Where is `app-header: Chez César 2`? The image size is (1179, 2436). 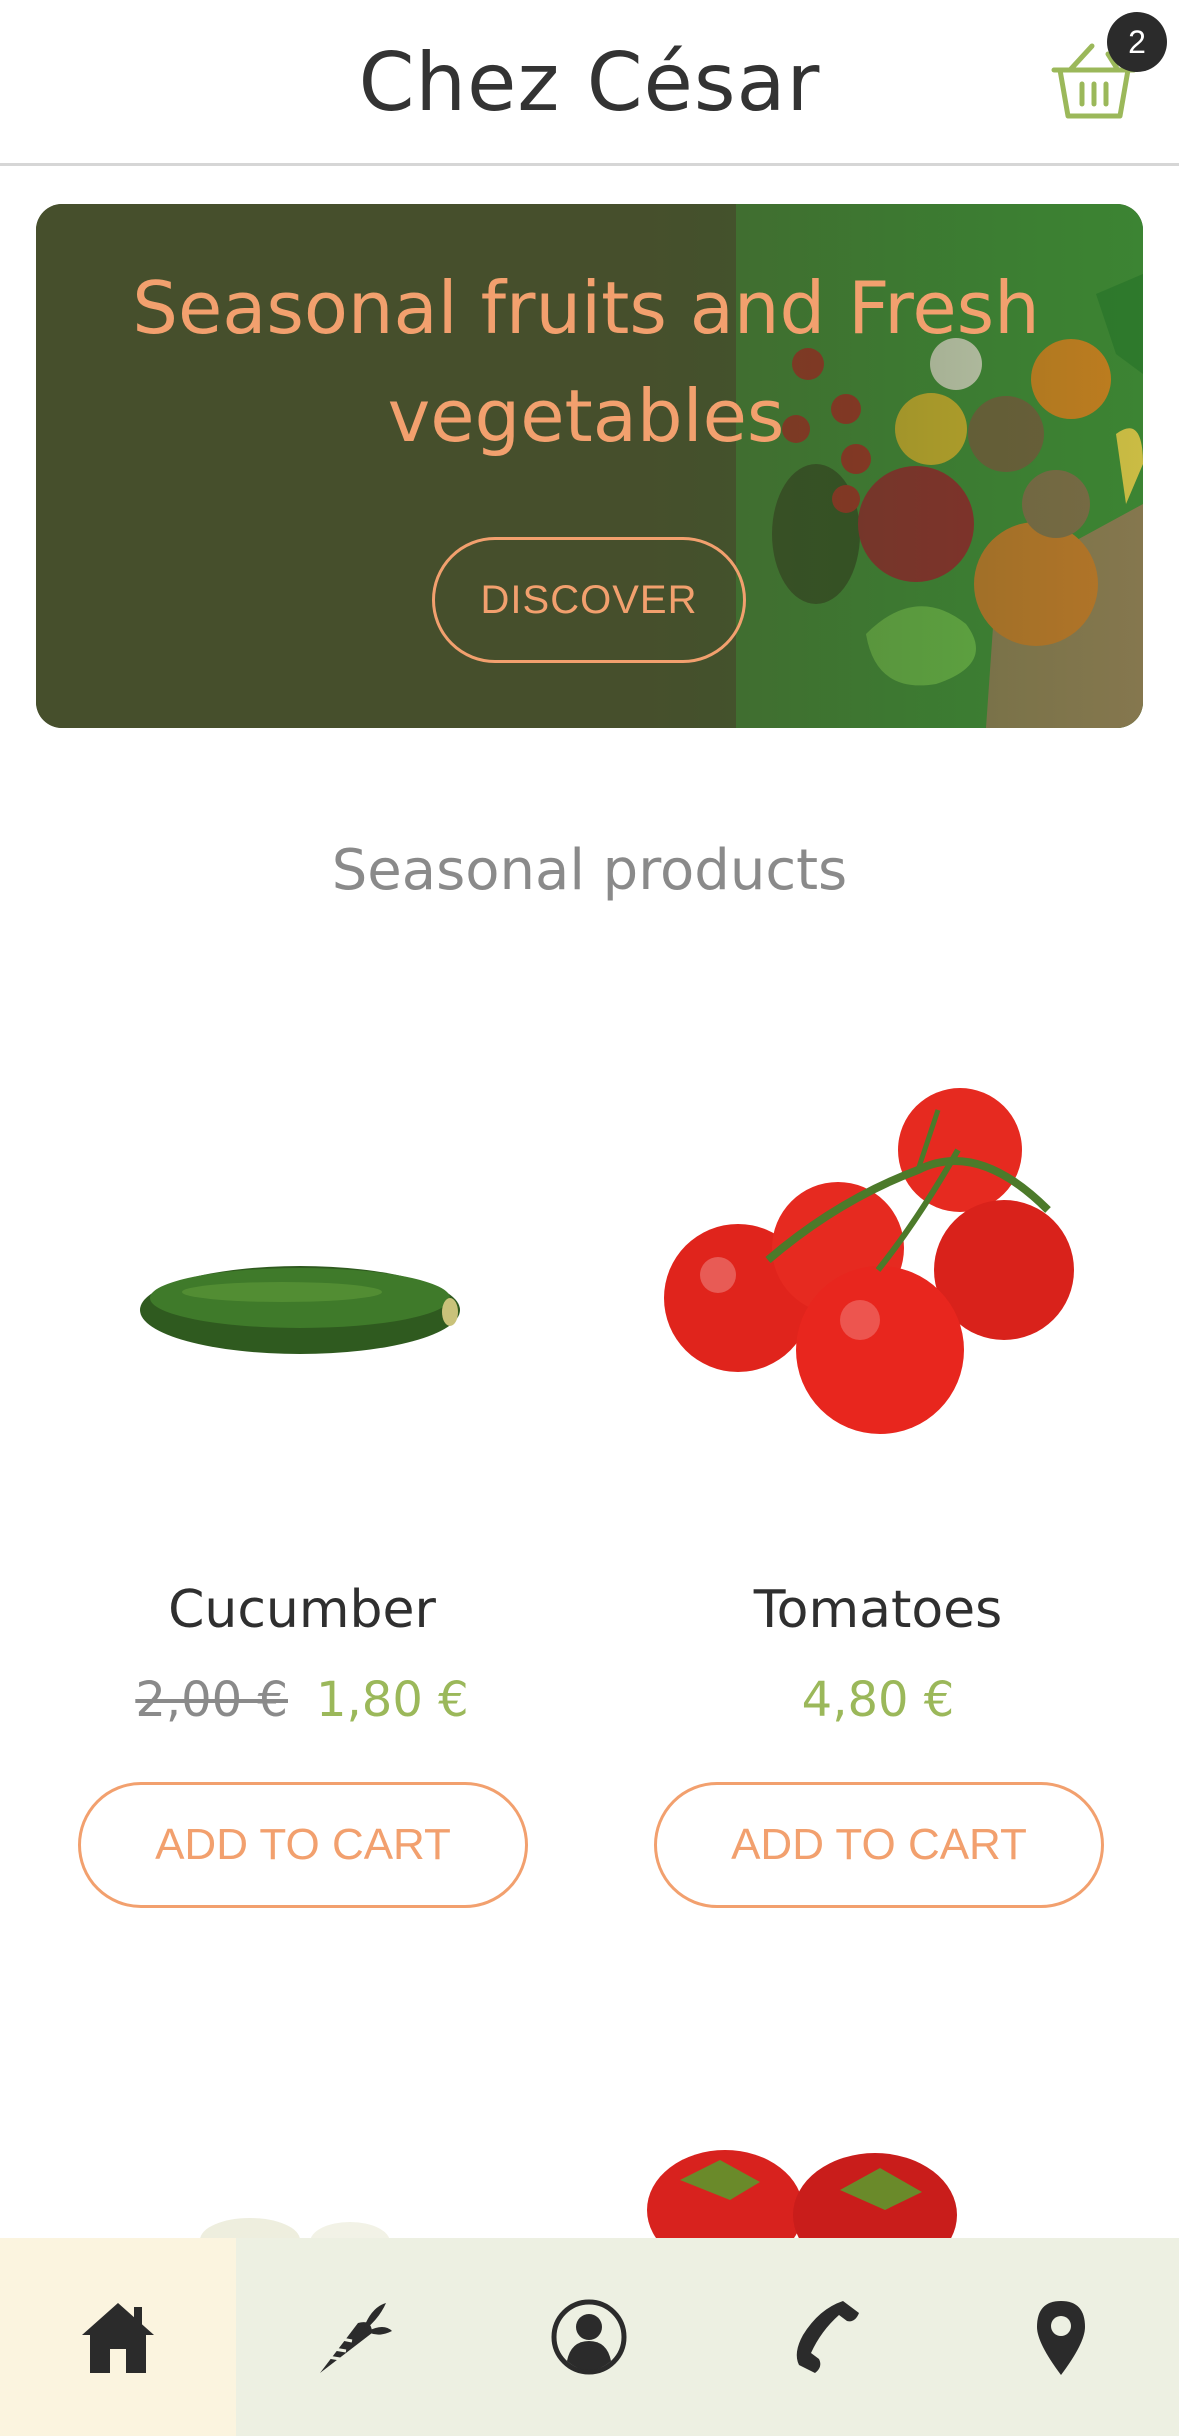 app-header: Chez César 2 is located at coordinates (589, 83).